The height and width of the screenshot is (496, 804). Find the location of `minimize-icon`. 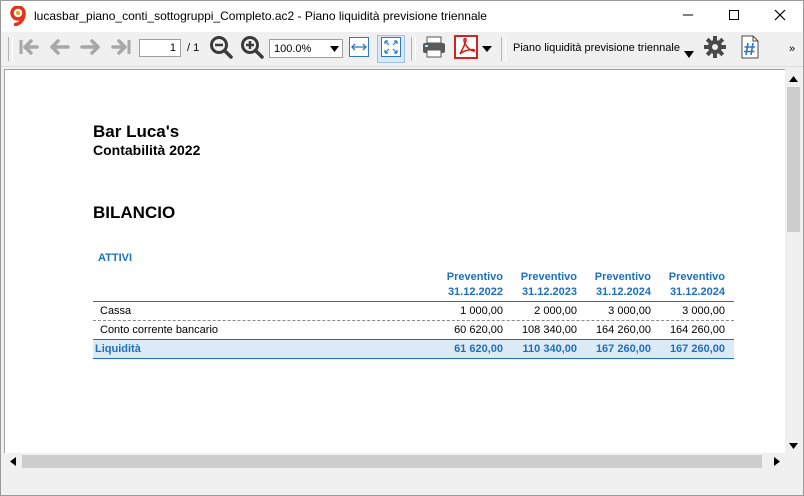

minimize-icon is located at coordinates (688, 17).